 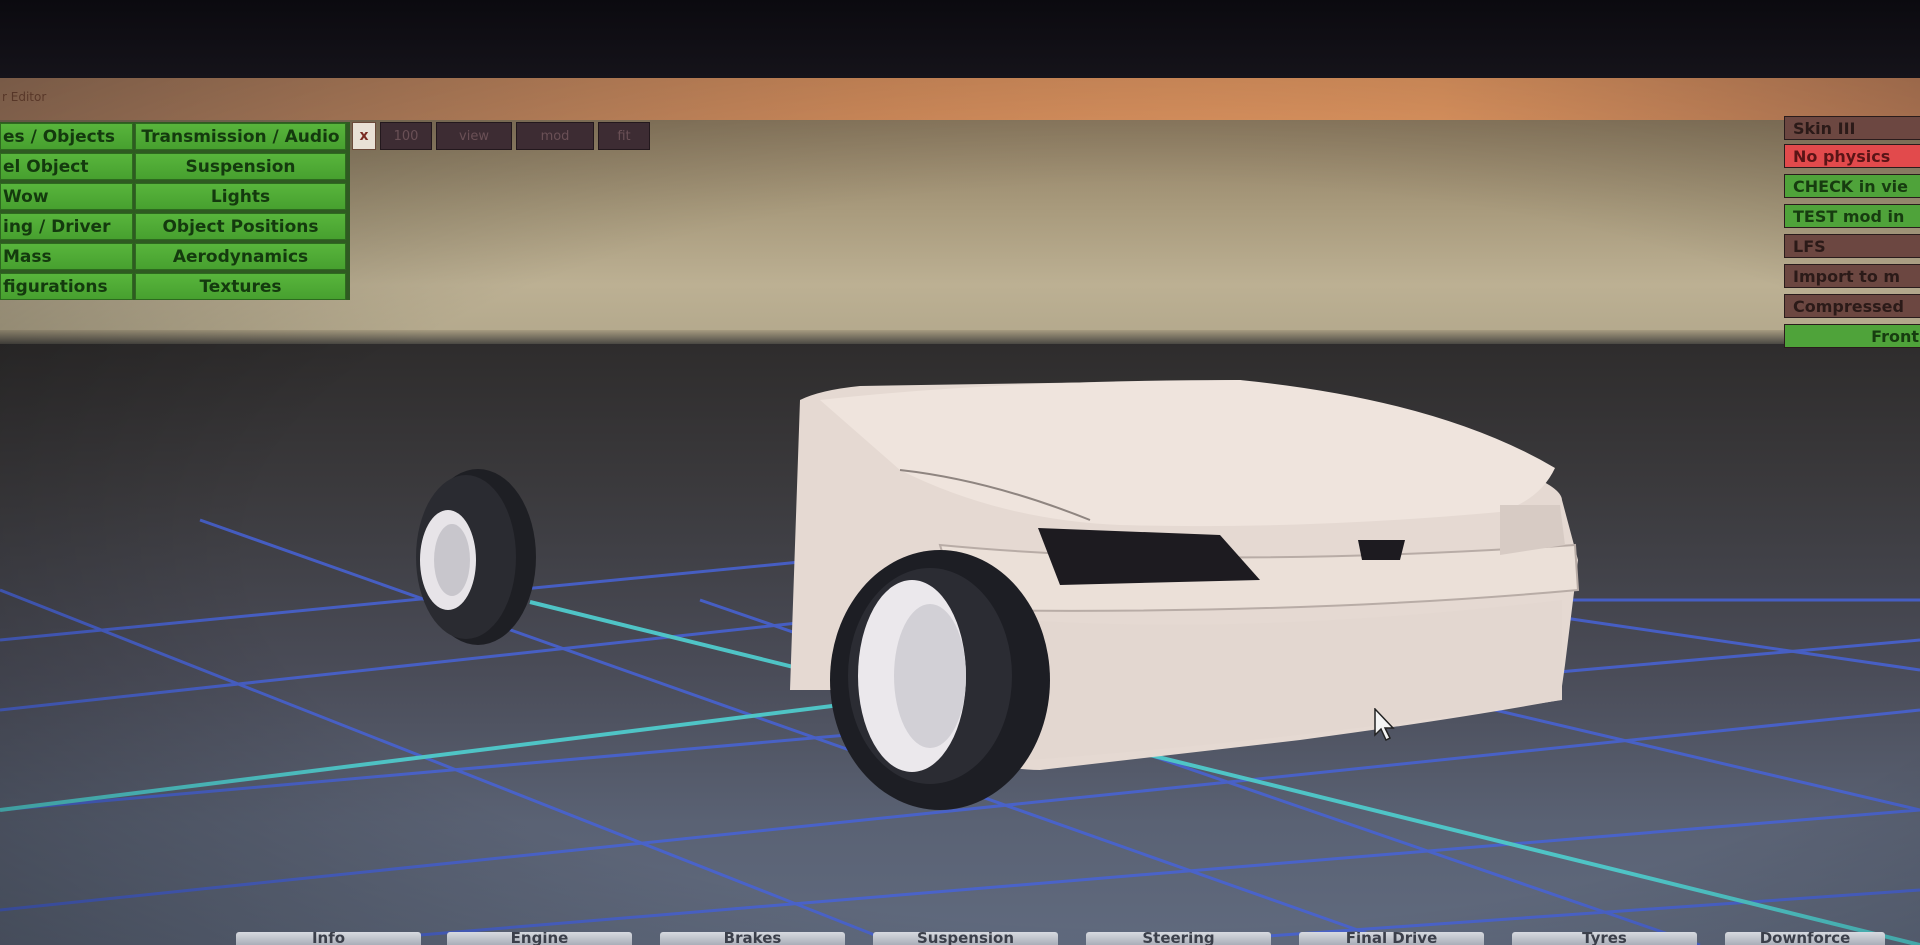 What do you see at coordinates (1178, 938) in the screenshot?
I see `tab-steering: Steering` at bounding box center [1178, 938].